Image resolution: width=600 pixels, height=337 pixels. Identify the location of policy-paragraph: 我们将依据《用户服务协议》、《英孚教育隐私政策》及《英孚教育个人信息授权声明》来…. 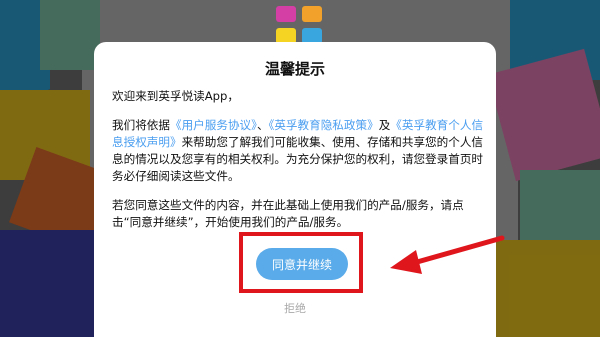
(301, 151).